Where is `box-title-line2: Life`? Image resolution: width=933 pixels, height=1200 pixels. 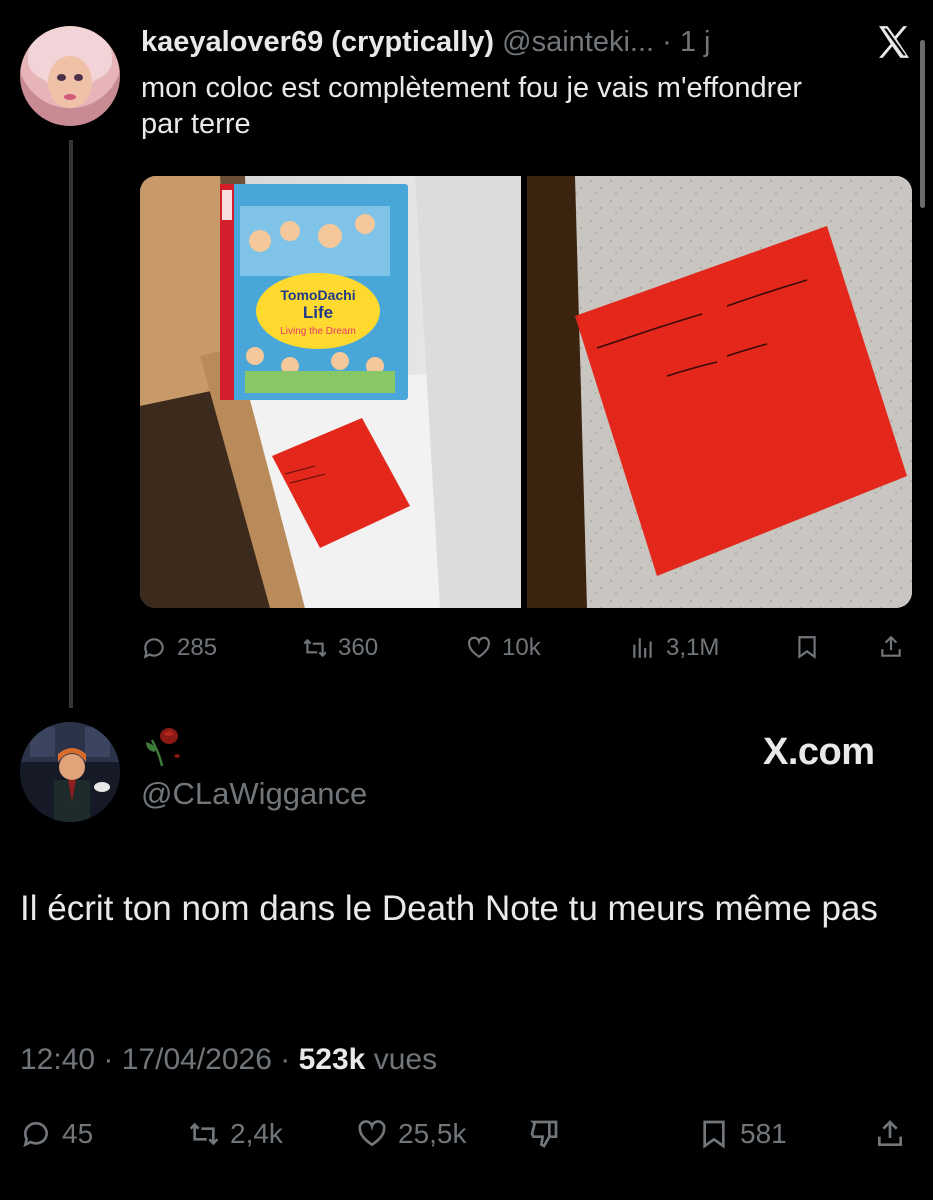 box-title-line2: Life is located at coordinates (318, 312).